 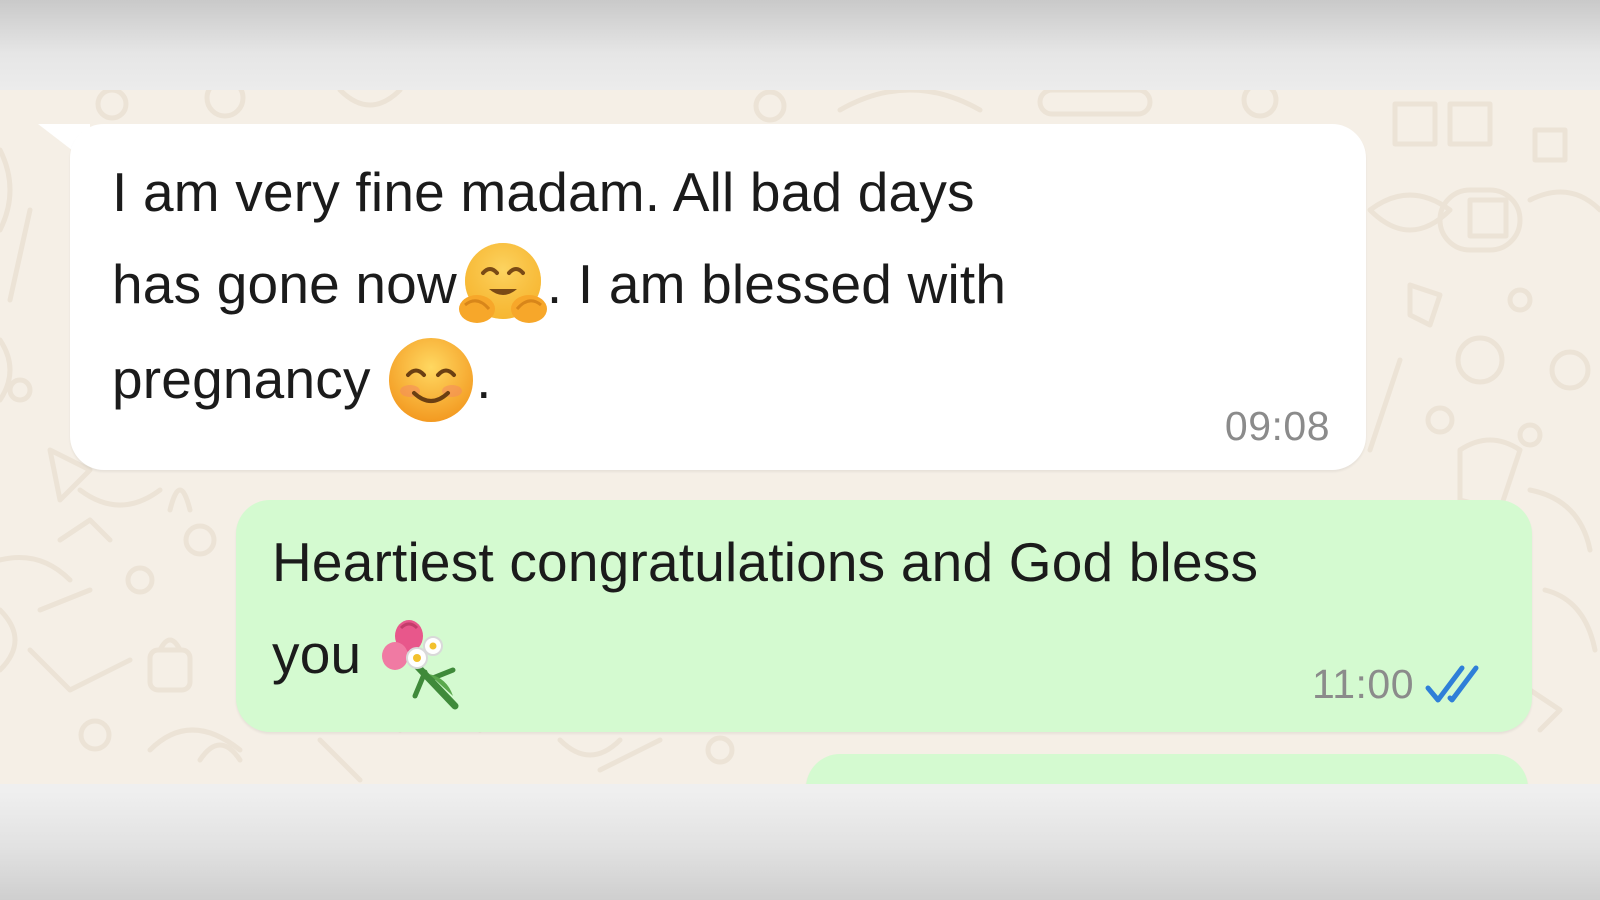 What do you see at coordinates (249, 379) in the screenshot?
I see `message-line: pregnancy` at bounding box center [249, 379].